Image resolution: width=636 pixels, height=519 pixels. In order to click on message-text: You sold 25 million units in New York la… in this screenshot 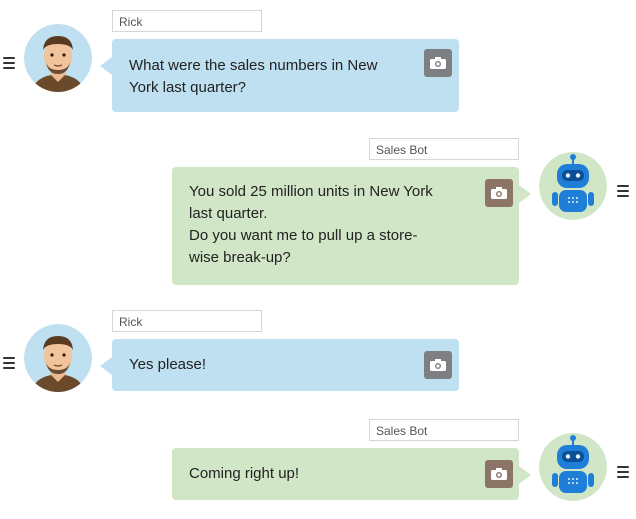, I will do `click(311, 224)`.